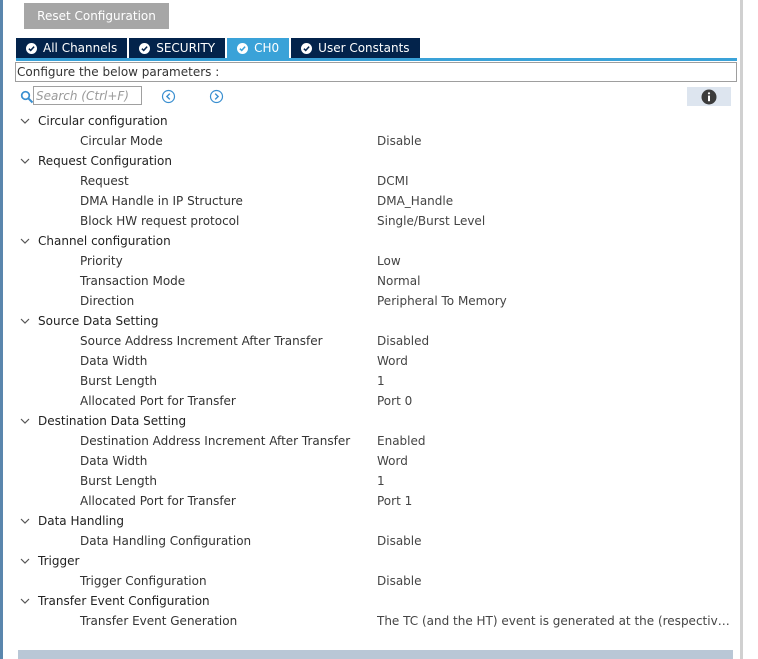 This screenshot has width=758, height=659. What do you see at coordinates (398, 281) in the screenshot?
I see `parameter-value: Normal` at bounding box center [398, 281].